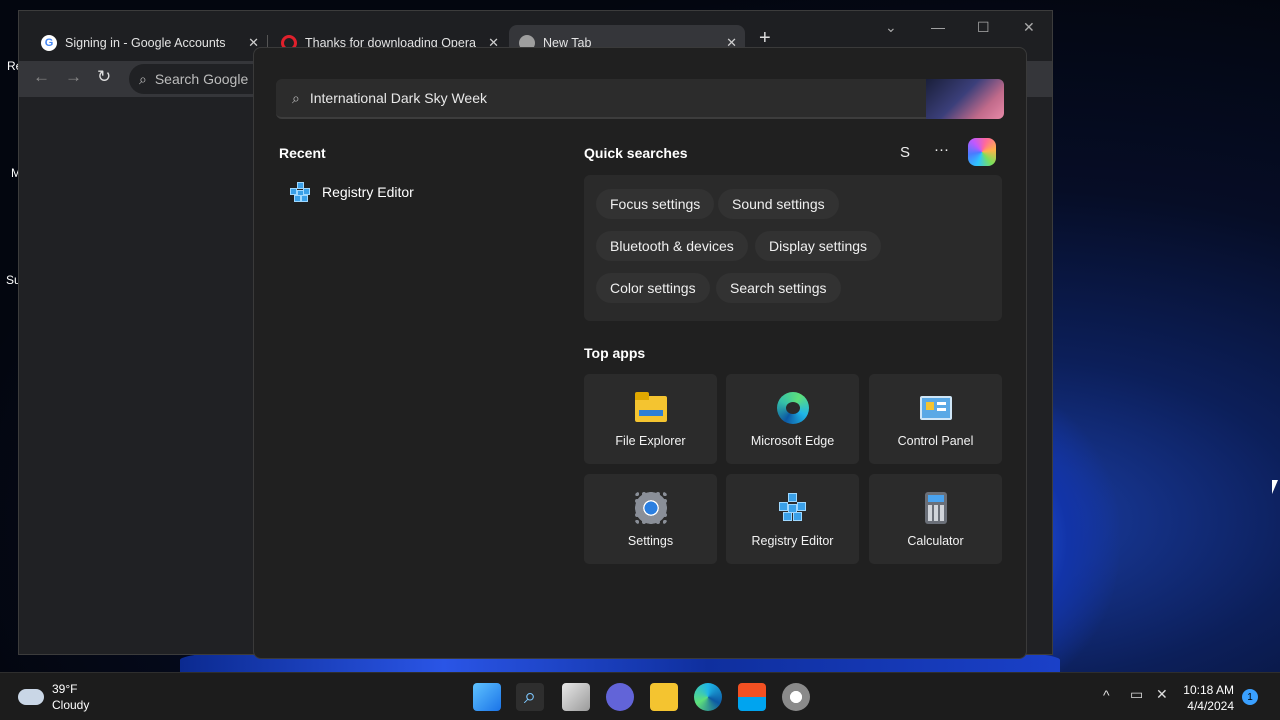  Describe the element at coordinates (65, 689) in the screenshot. I see `weather-temperature: 39°F` at that location.